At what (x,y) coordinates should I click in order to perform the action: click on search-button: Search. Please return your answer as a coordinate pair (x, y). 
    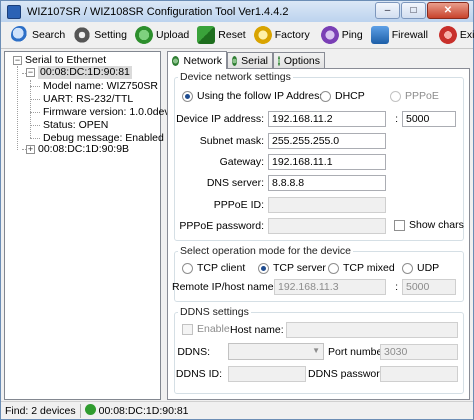
    Looking at the image, I should click on (38, 35).